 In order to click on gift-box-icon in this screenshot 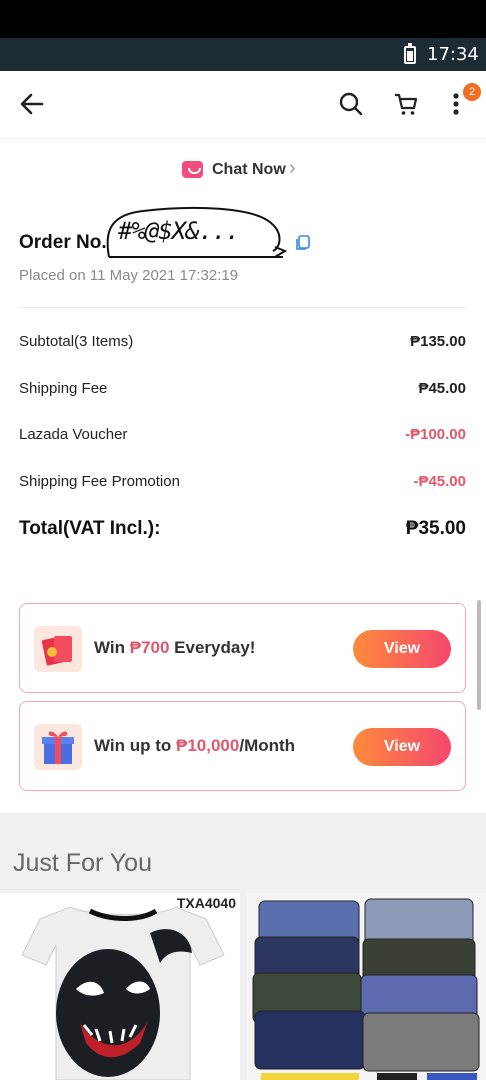, I will do `click(58, 747)`.